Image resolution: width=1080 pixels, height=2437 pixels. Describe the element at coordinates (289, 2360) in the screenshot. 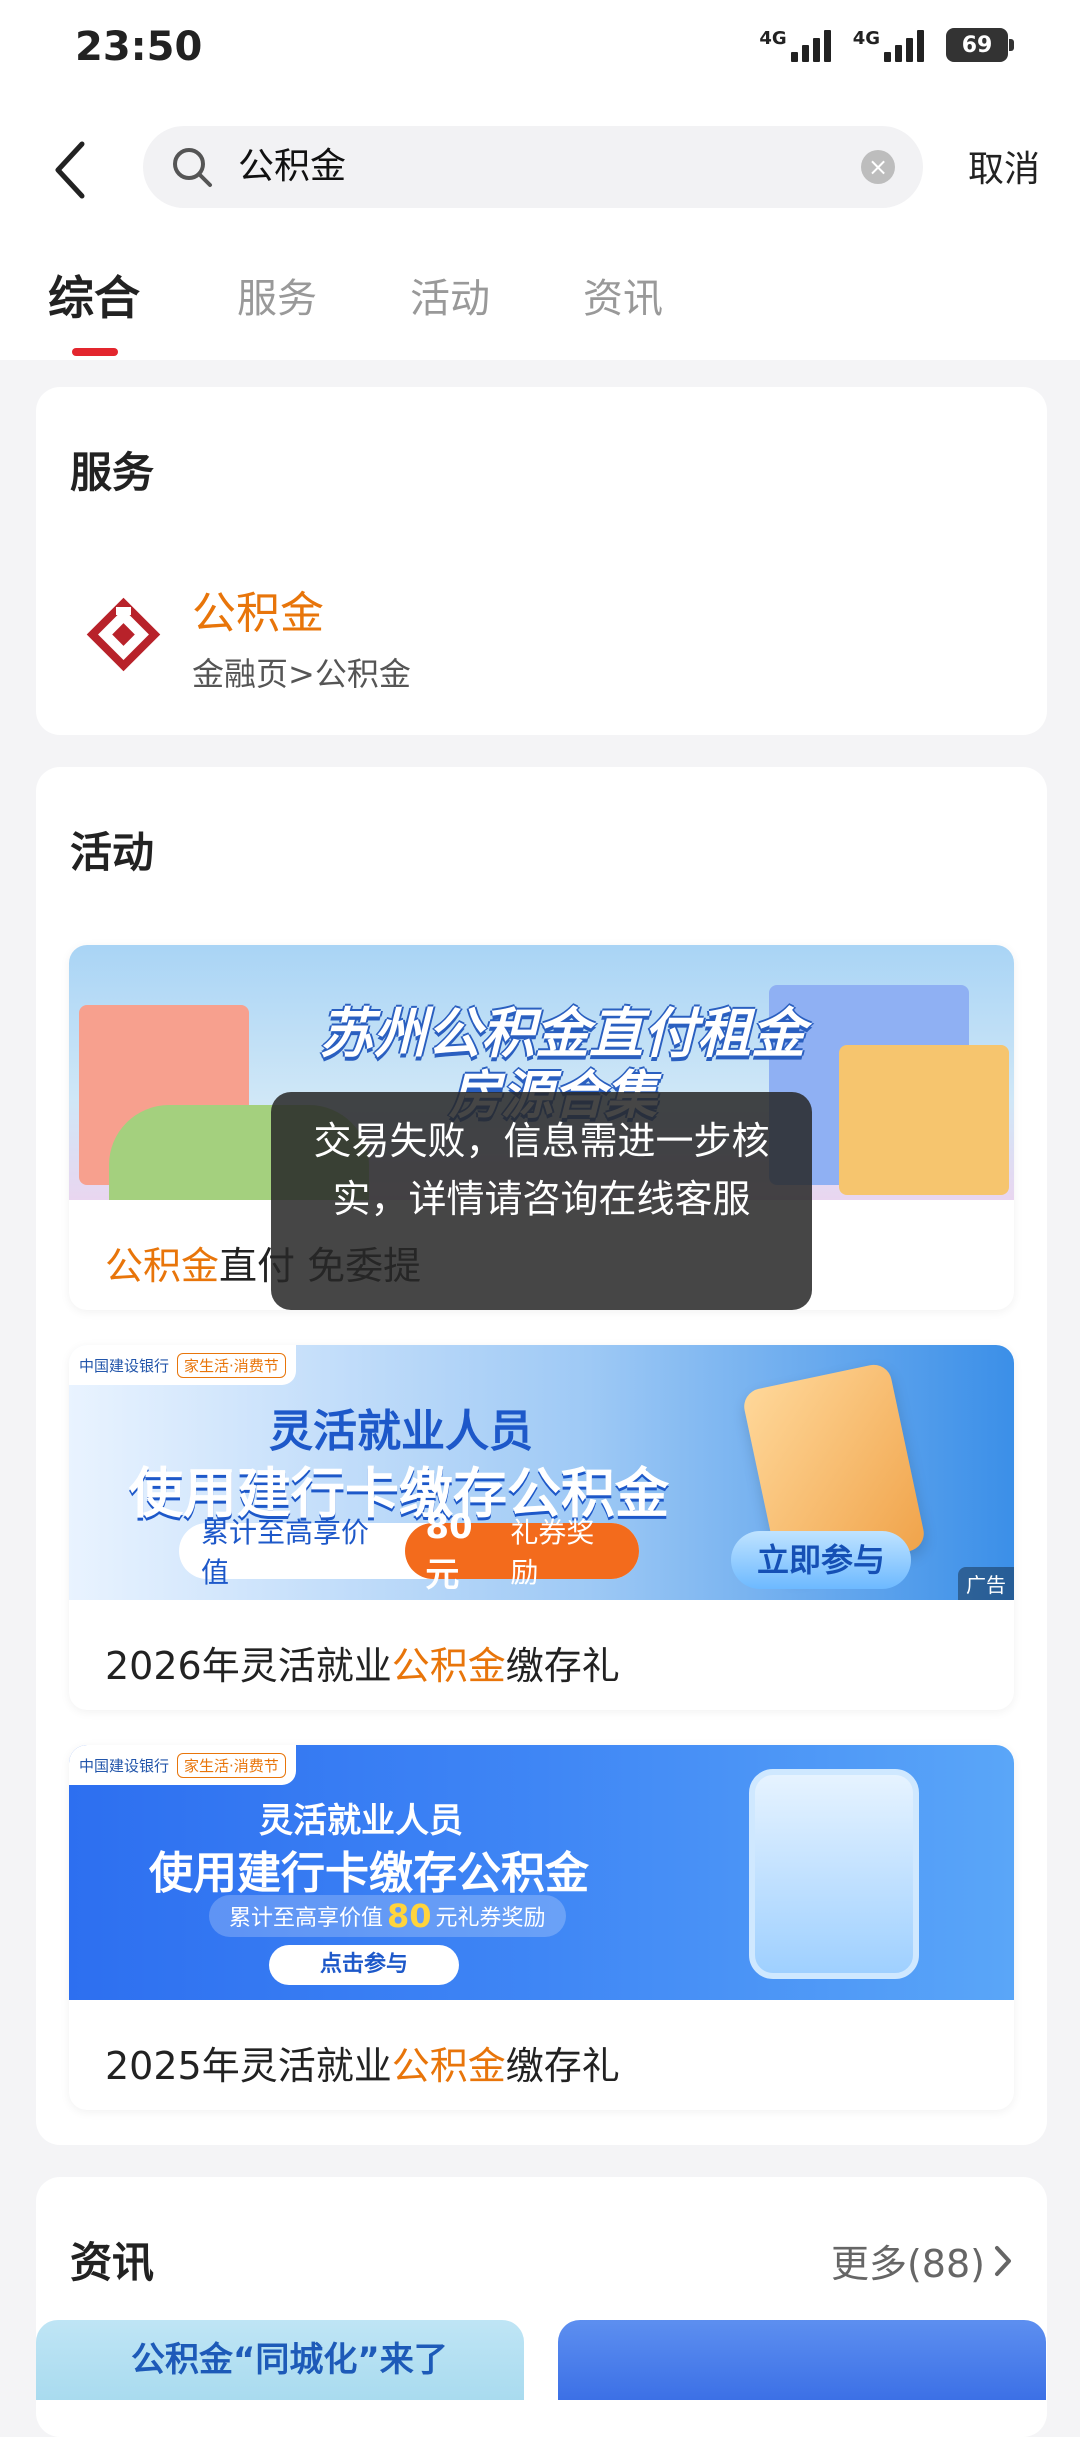

I see `news-thumb-text: 公积金“同城化”来了` at that location.